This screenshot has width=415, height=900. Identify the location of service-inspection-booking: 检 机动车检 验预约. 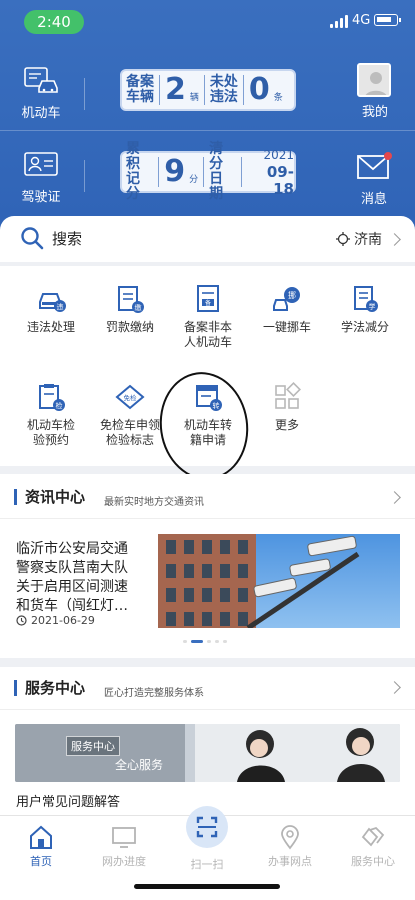
(51, 415).